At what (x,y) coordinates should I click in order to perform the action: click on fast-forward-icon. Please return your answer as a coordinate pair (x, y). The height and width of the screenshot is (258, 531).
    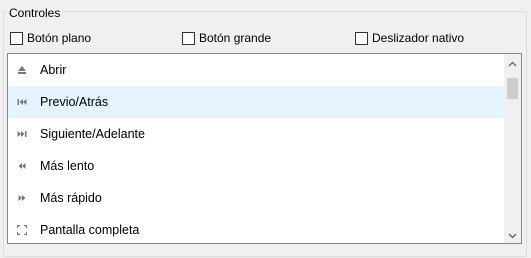
    Looking at the image, I should click on (22, 198).